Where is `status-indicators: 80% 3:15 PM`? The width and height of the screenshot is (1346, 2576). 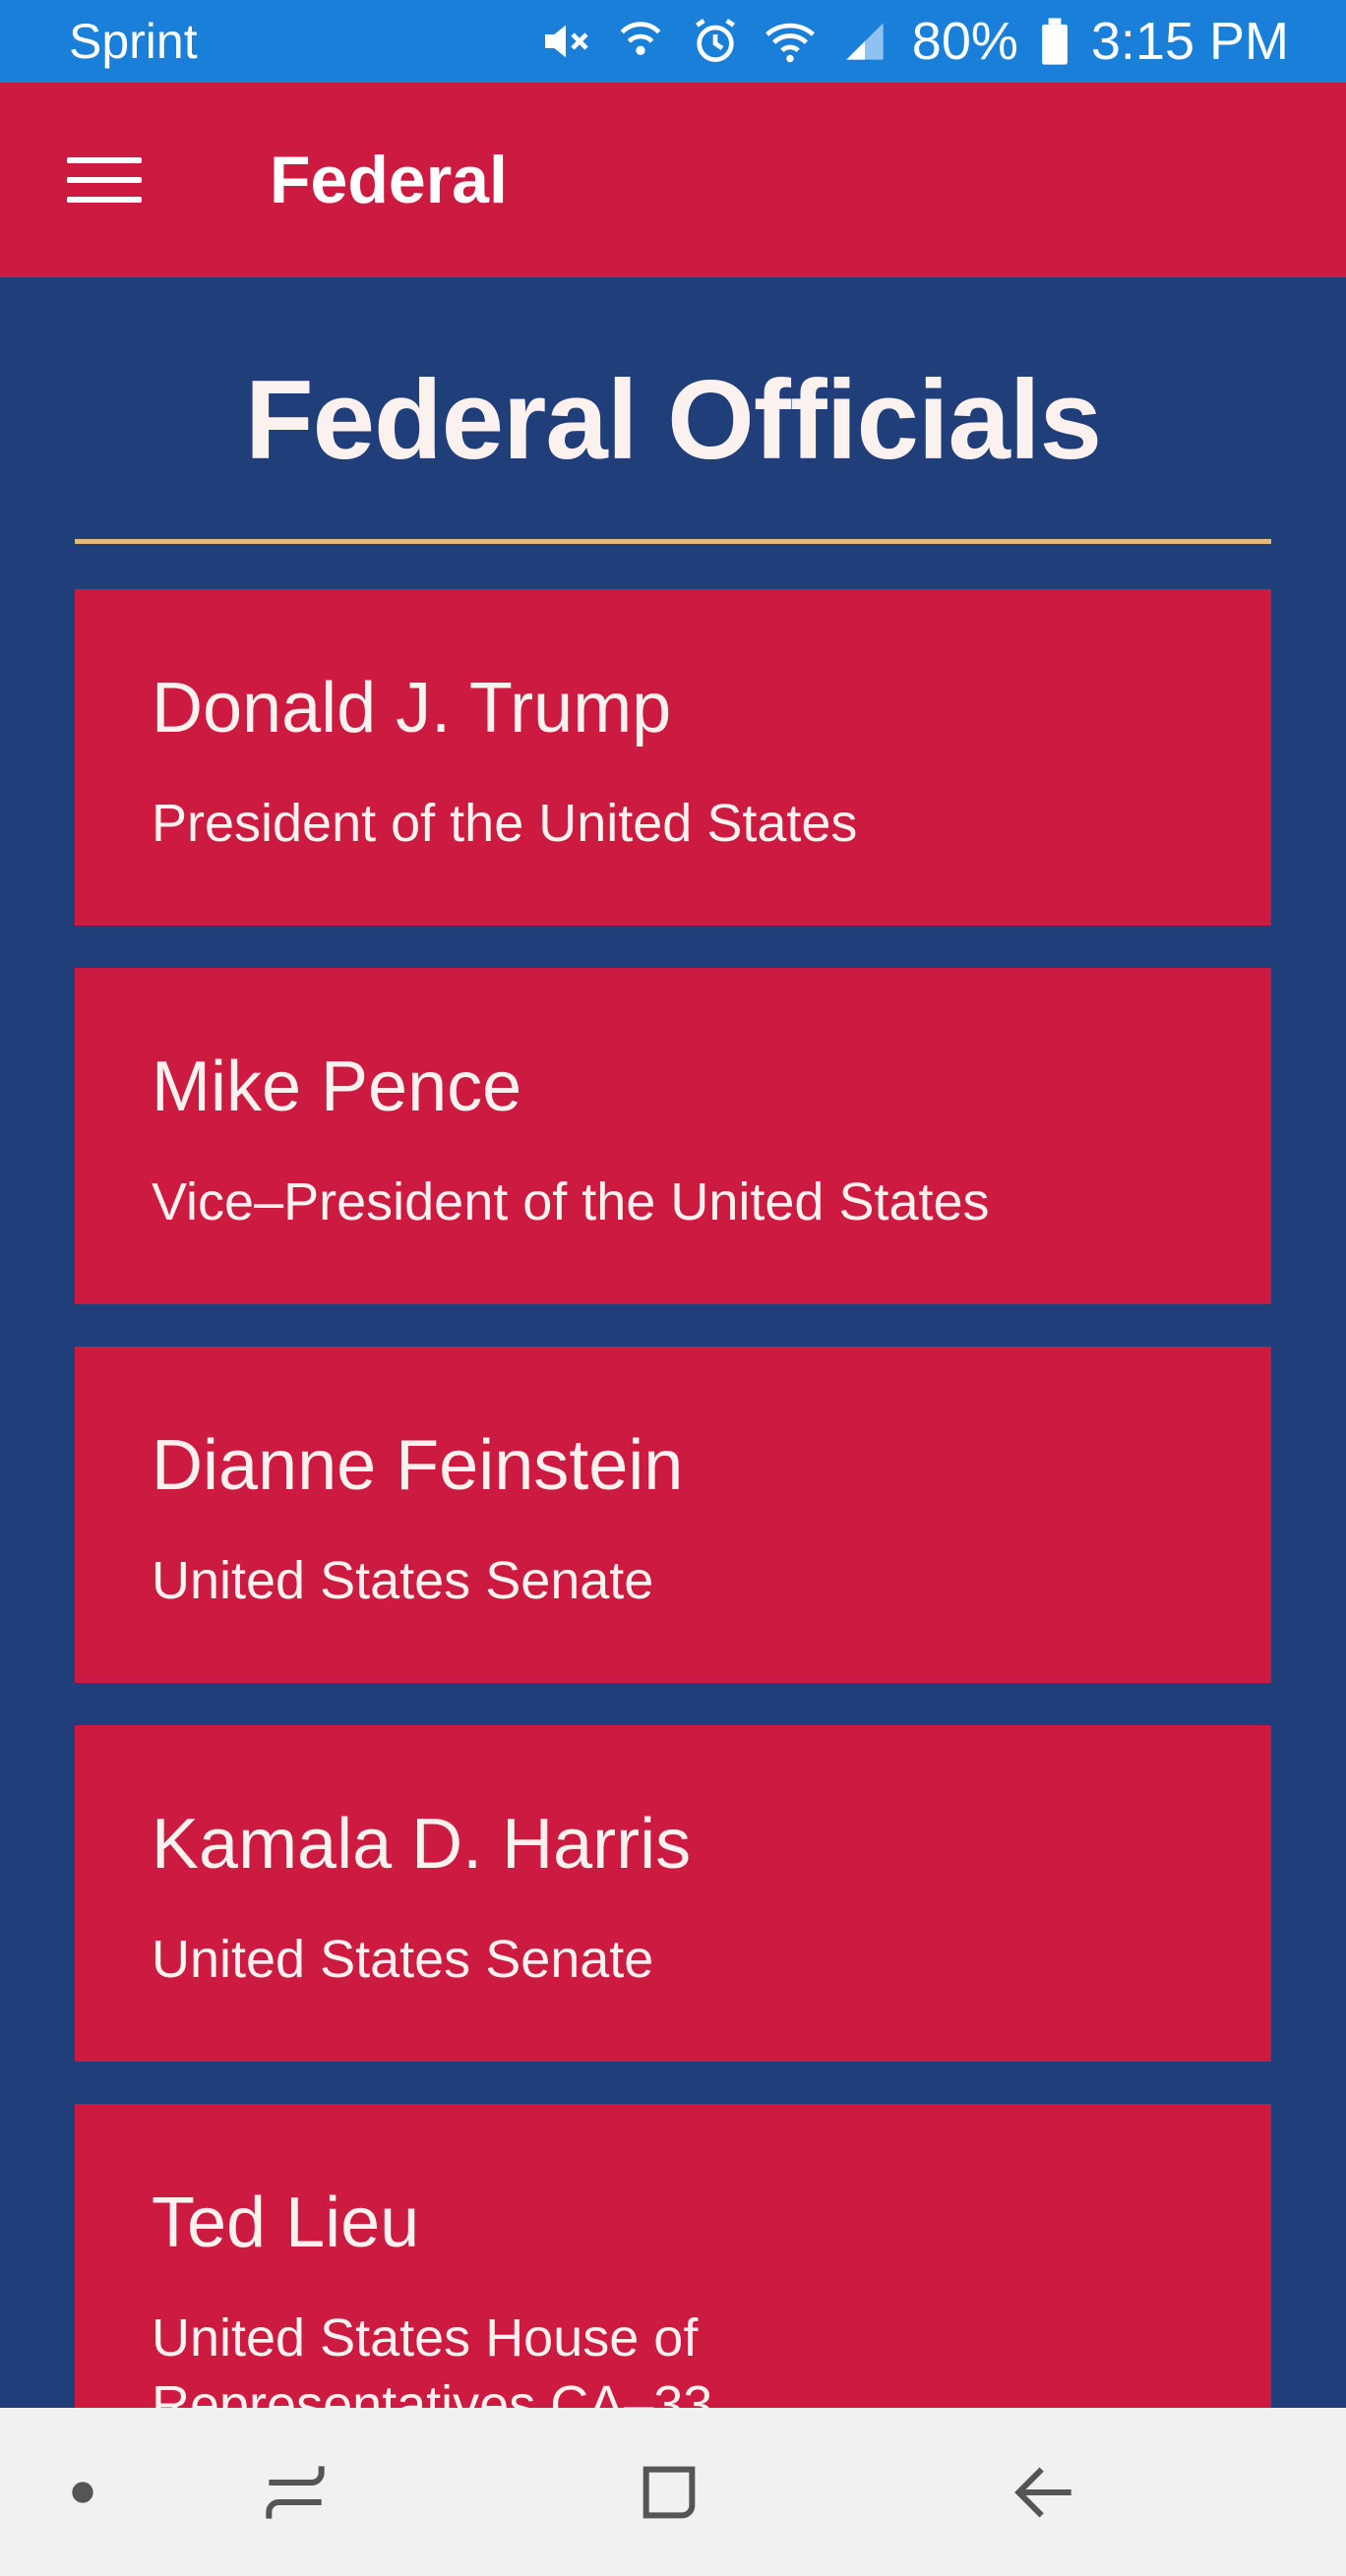
status-indicators: 80% 3:15 PM is located at coordinates (913, 41).